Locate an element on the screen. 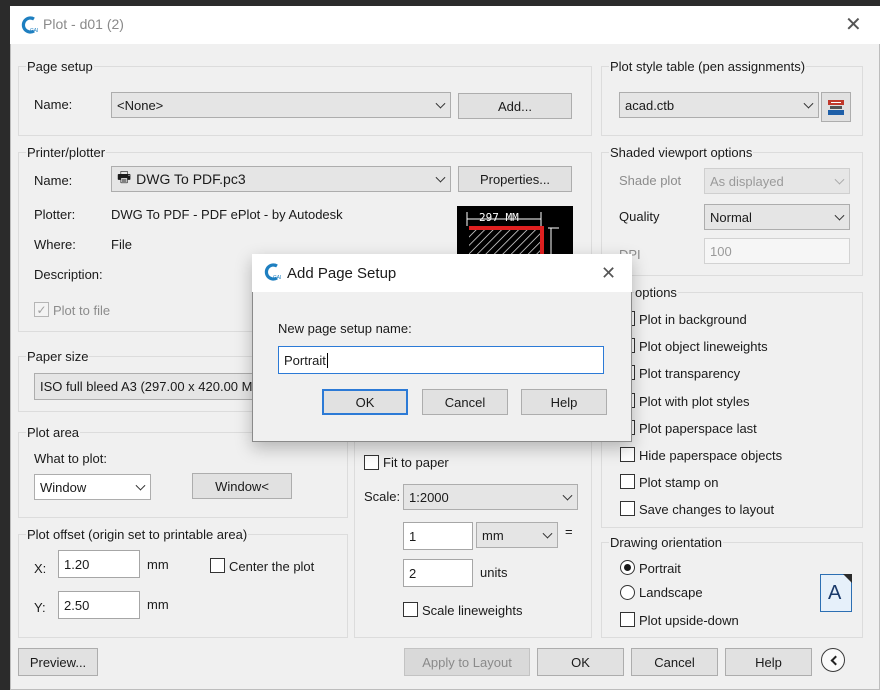 The height and width of the screenshot is (690, 880). plot-dialog-titlebar is located at coordinates (445, 25).